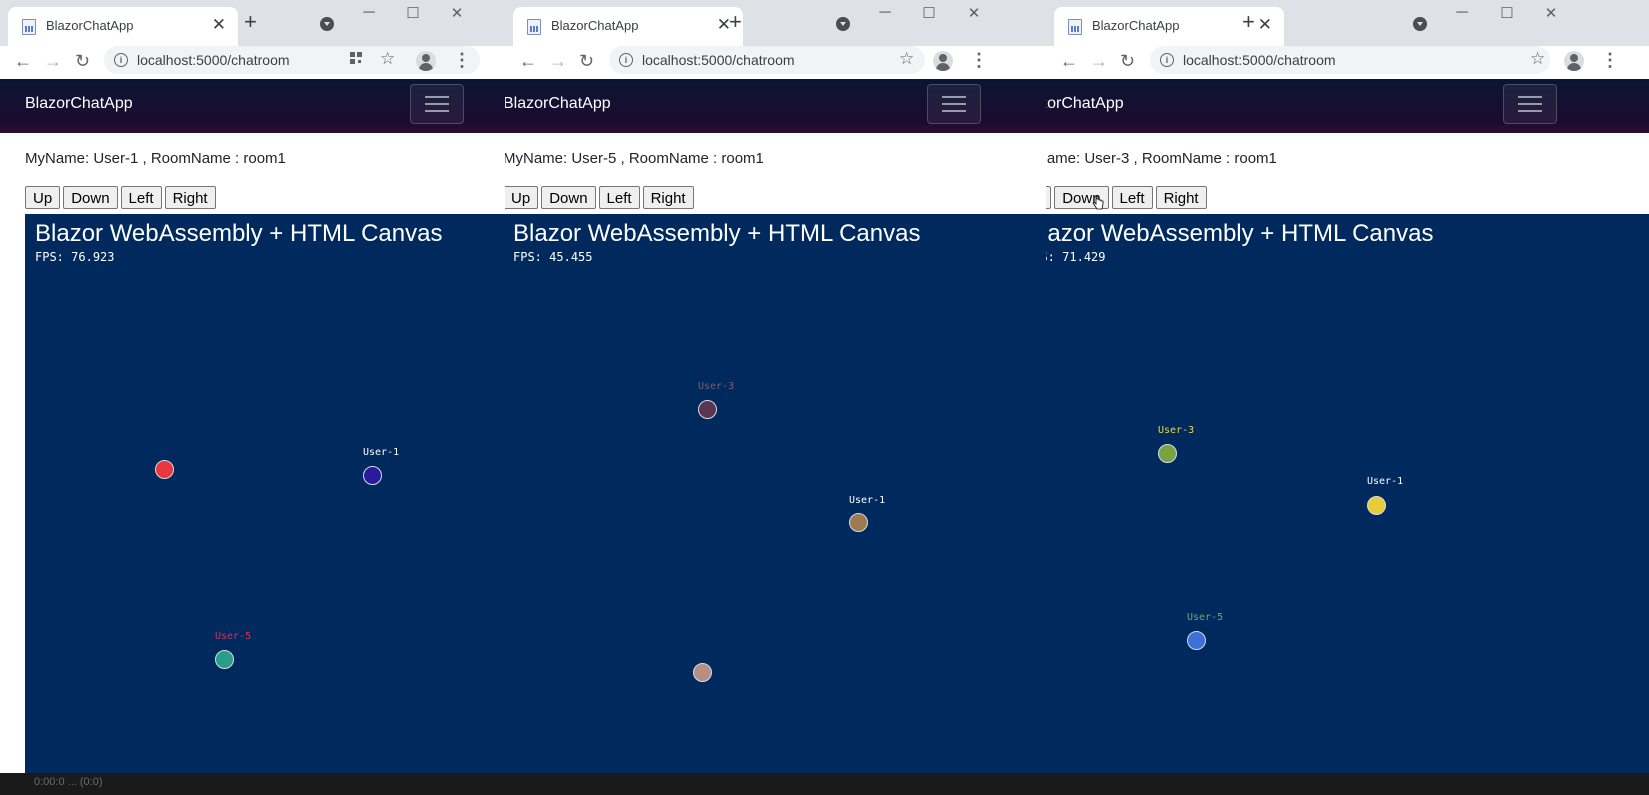  I want to click on user-label: User-5, so click(233, 636).